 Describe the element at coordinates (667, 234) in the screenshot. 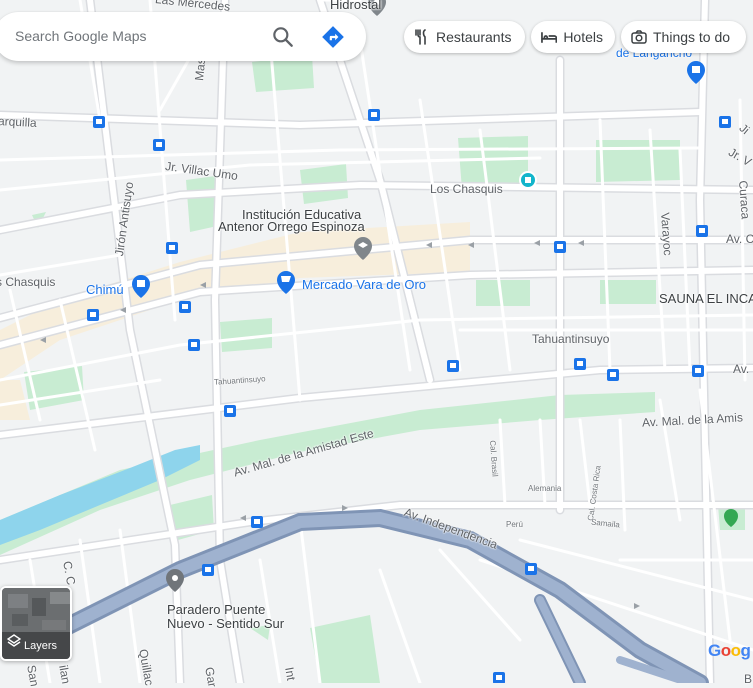

I see `street-label: Varayoc` at that location.